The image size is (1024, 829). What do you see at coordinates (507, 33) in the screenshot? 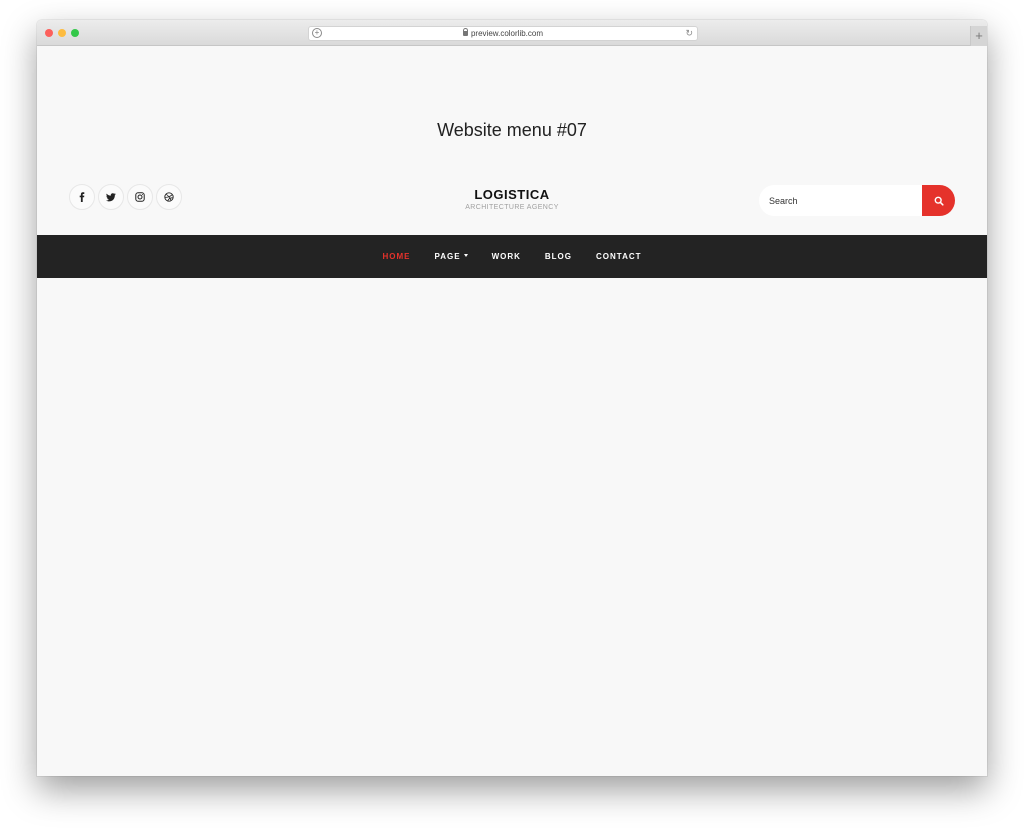
I see `url-text: preview.colorlib.com` at bounding box center [507, 33].